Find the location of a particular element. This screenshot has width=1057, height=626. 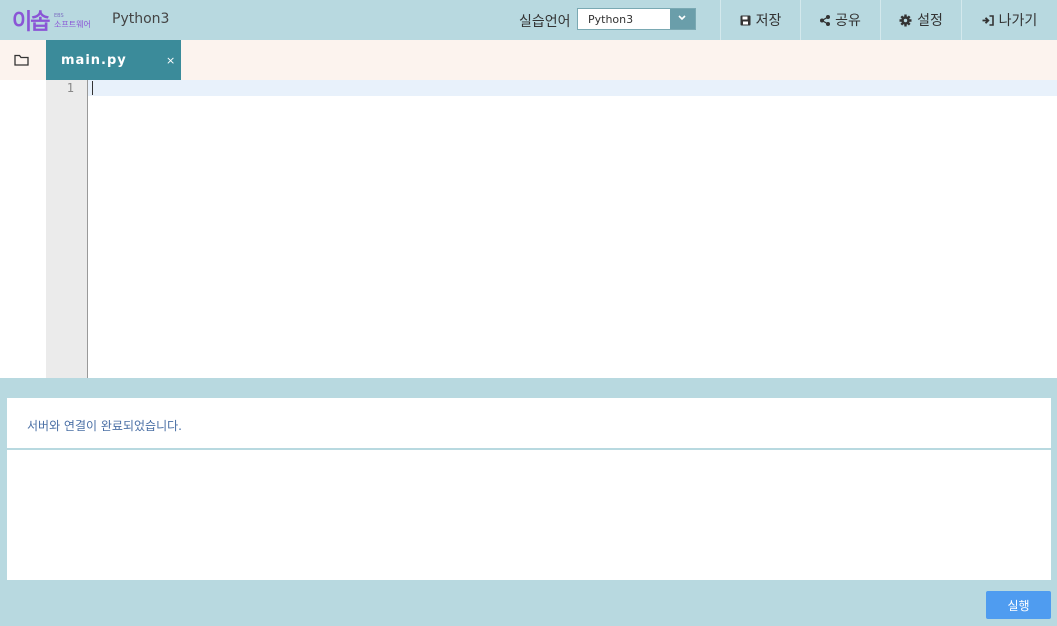

text-cursor is located at coordinates (92, 88).